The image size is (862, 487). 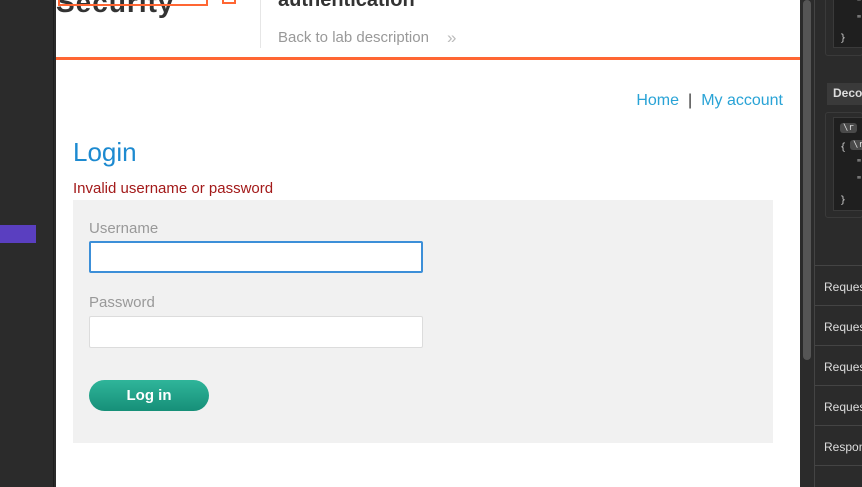 I want to click on password-input, so click(x=256, y=332).